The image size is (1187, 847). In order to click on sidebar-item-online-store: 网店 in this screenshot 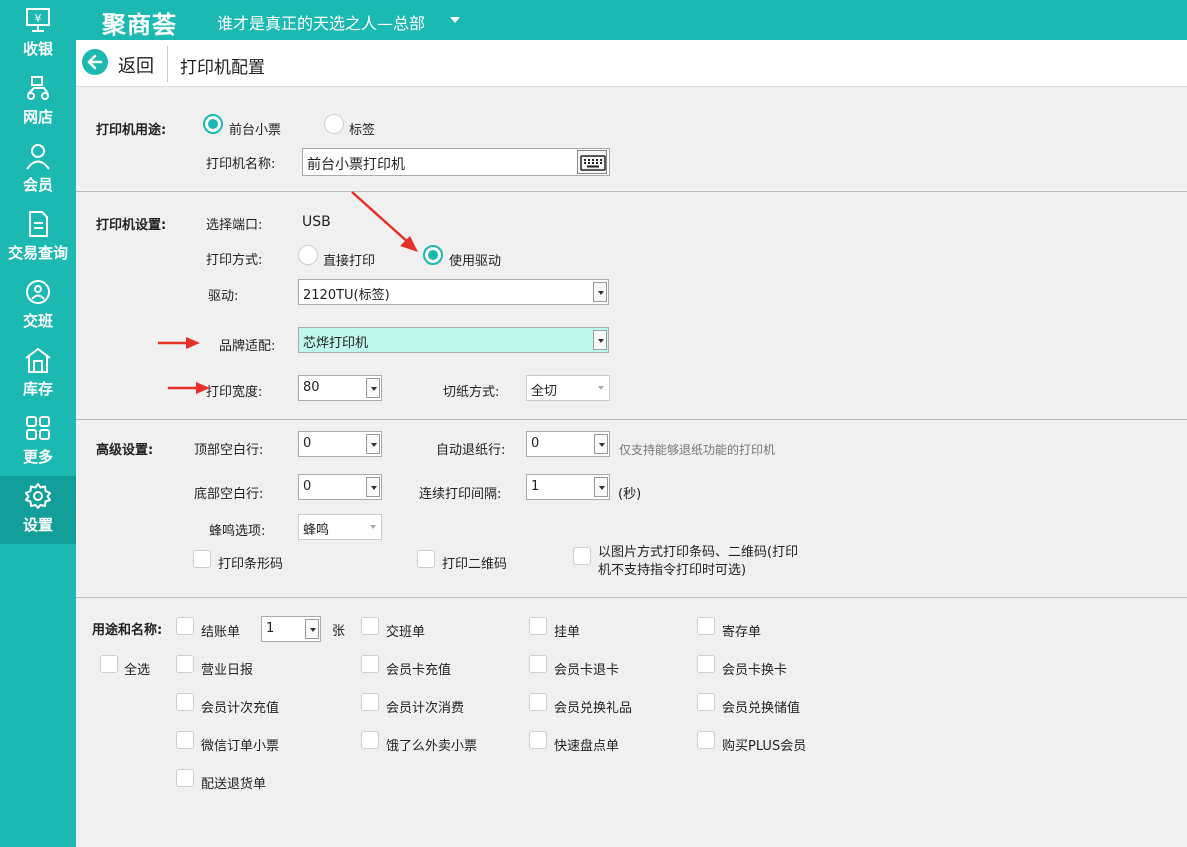, I will do `click(38, 102)`.